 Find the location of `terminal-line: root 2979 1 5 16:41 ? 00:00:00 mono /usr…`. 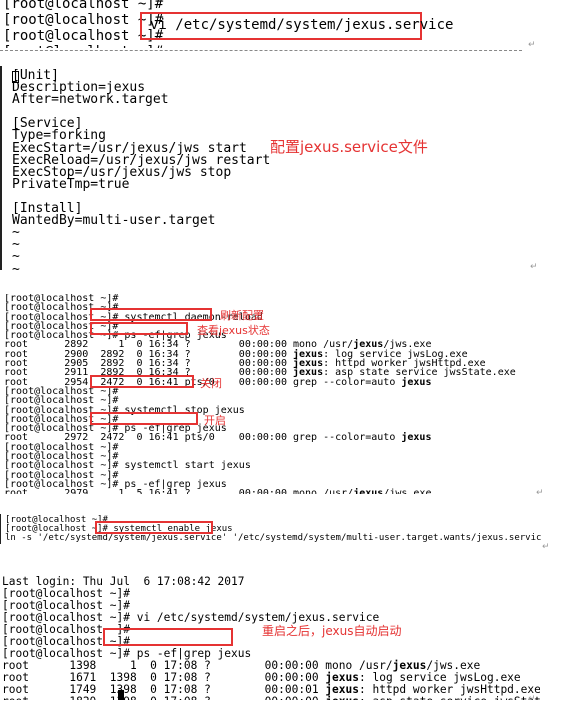

terminal-line: root 2979 1 5 16:41 ? 00:00:00 mono /usr… is located at coordinates (218, 491).